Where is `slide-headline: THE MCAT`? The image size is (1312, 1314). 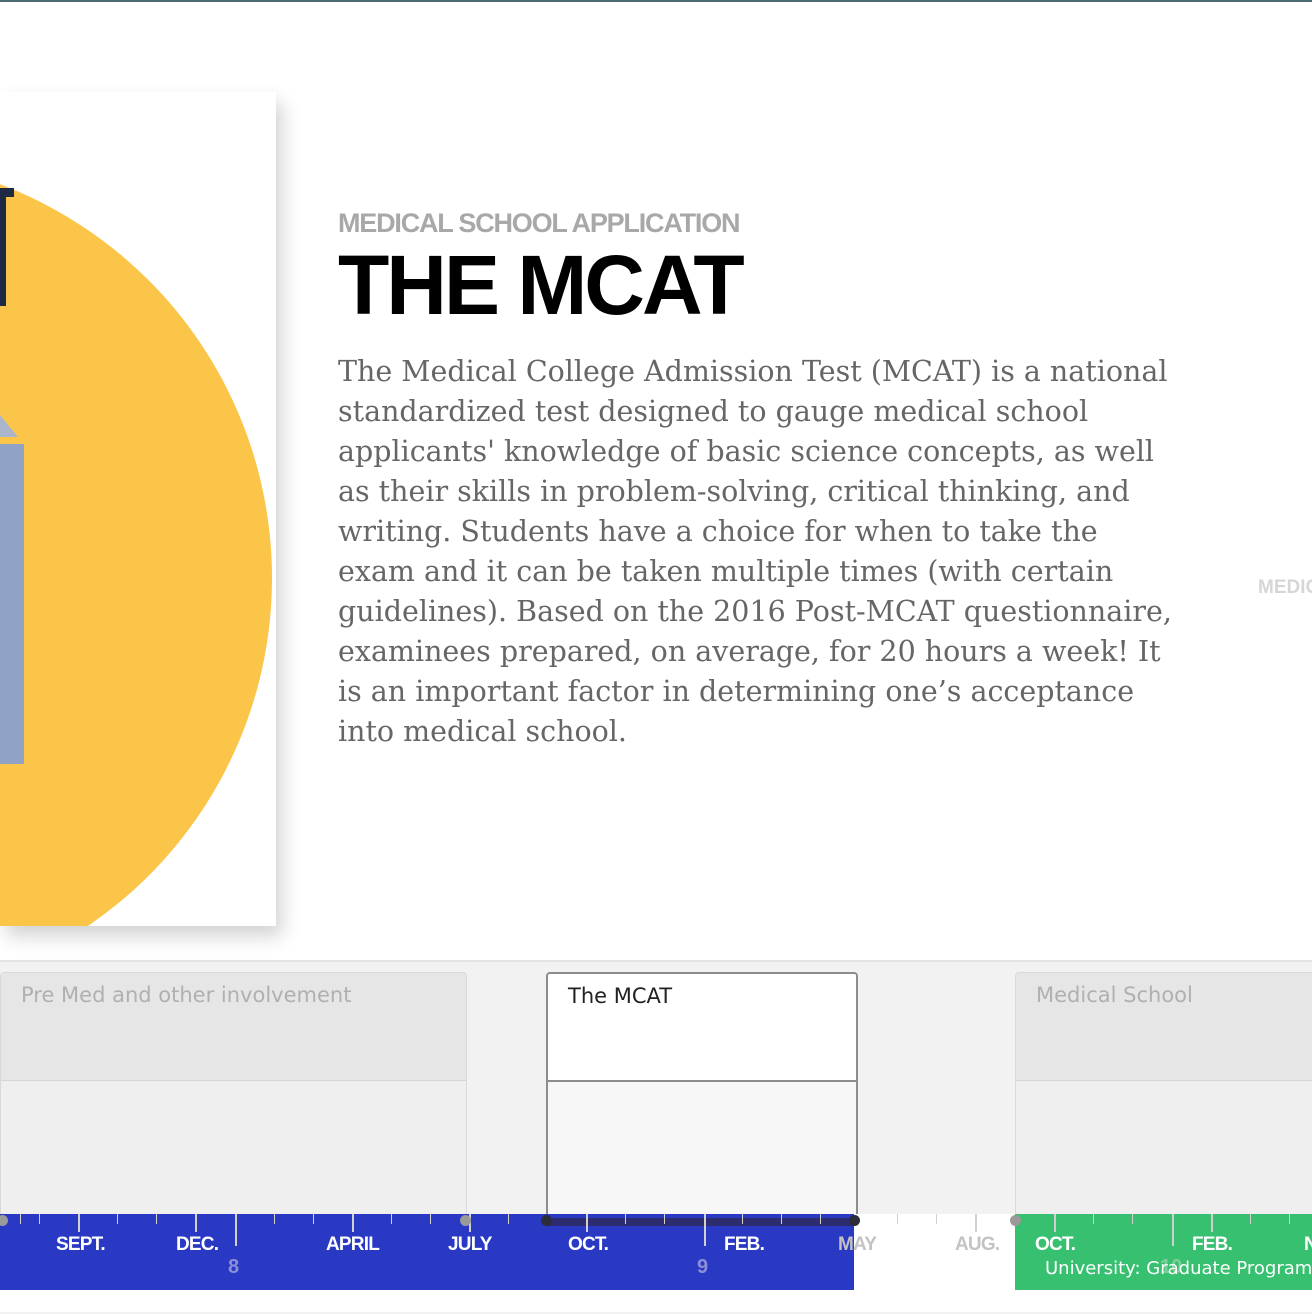 slide-headline: THE MCAT is located at coordinates (541, 285).